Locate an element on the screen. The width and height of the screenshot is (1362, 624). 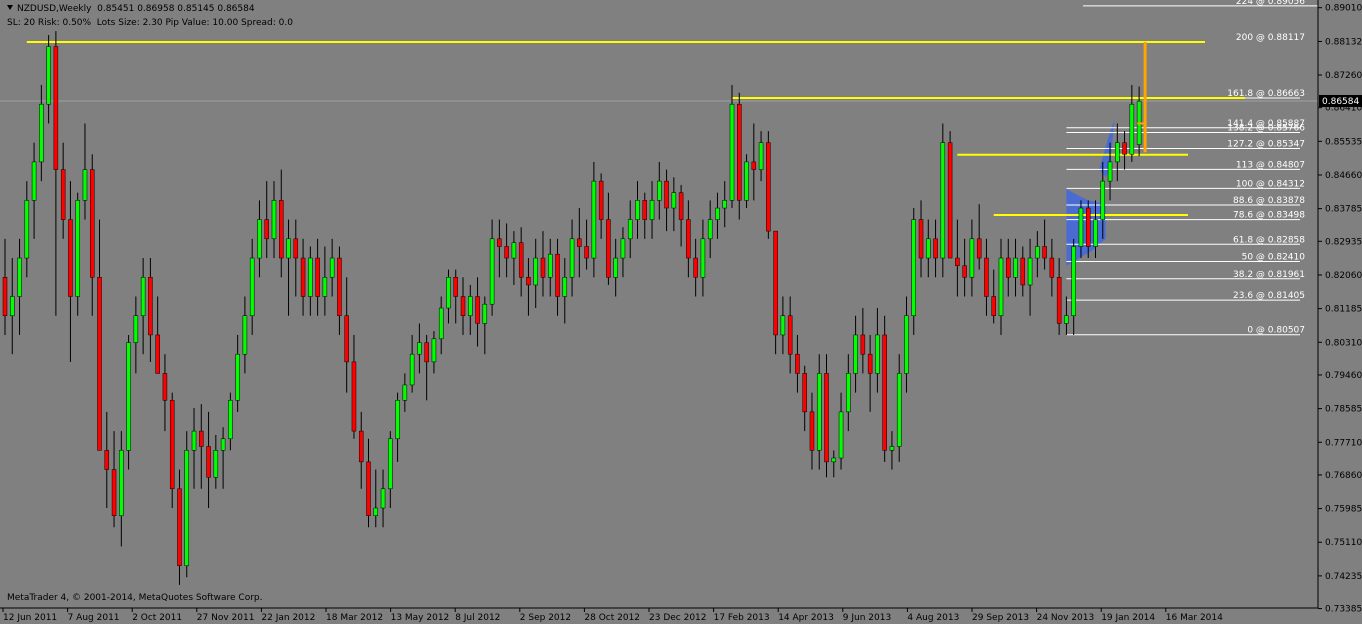
time-tick-label: 16 Mar 2014 is located at coordinates (1194, 618).